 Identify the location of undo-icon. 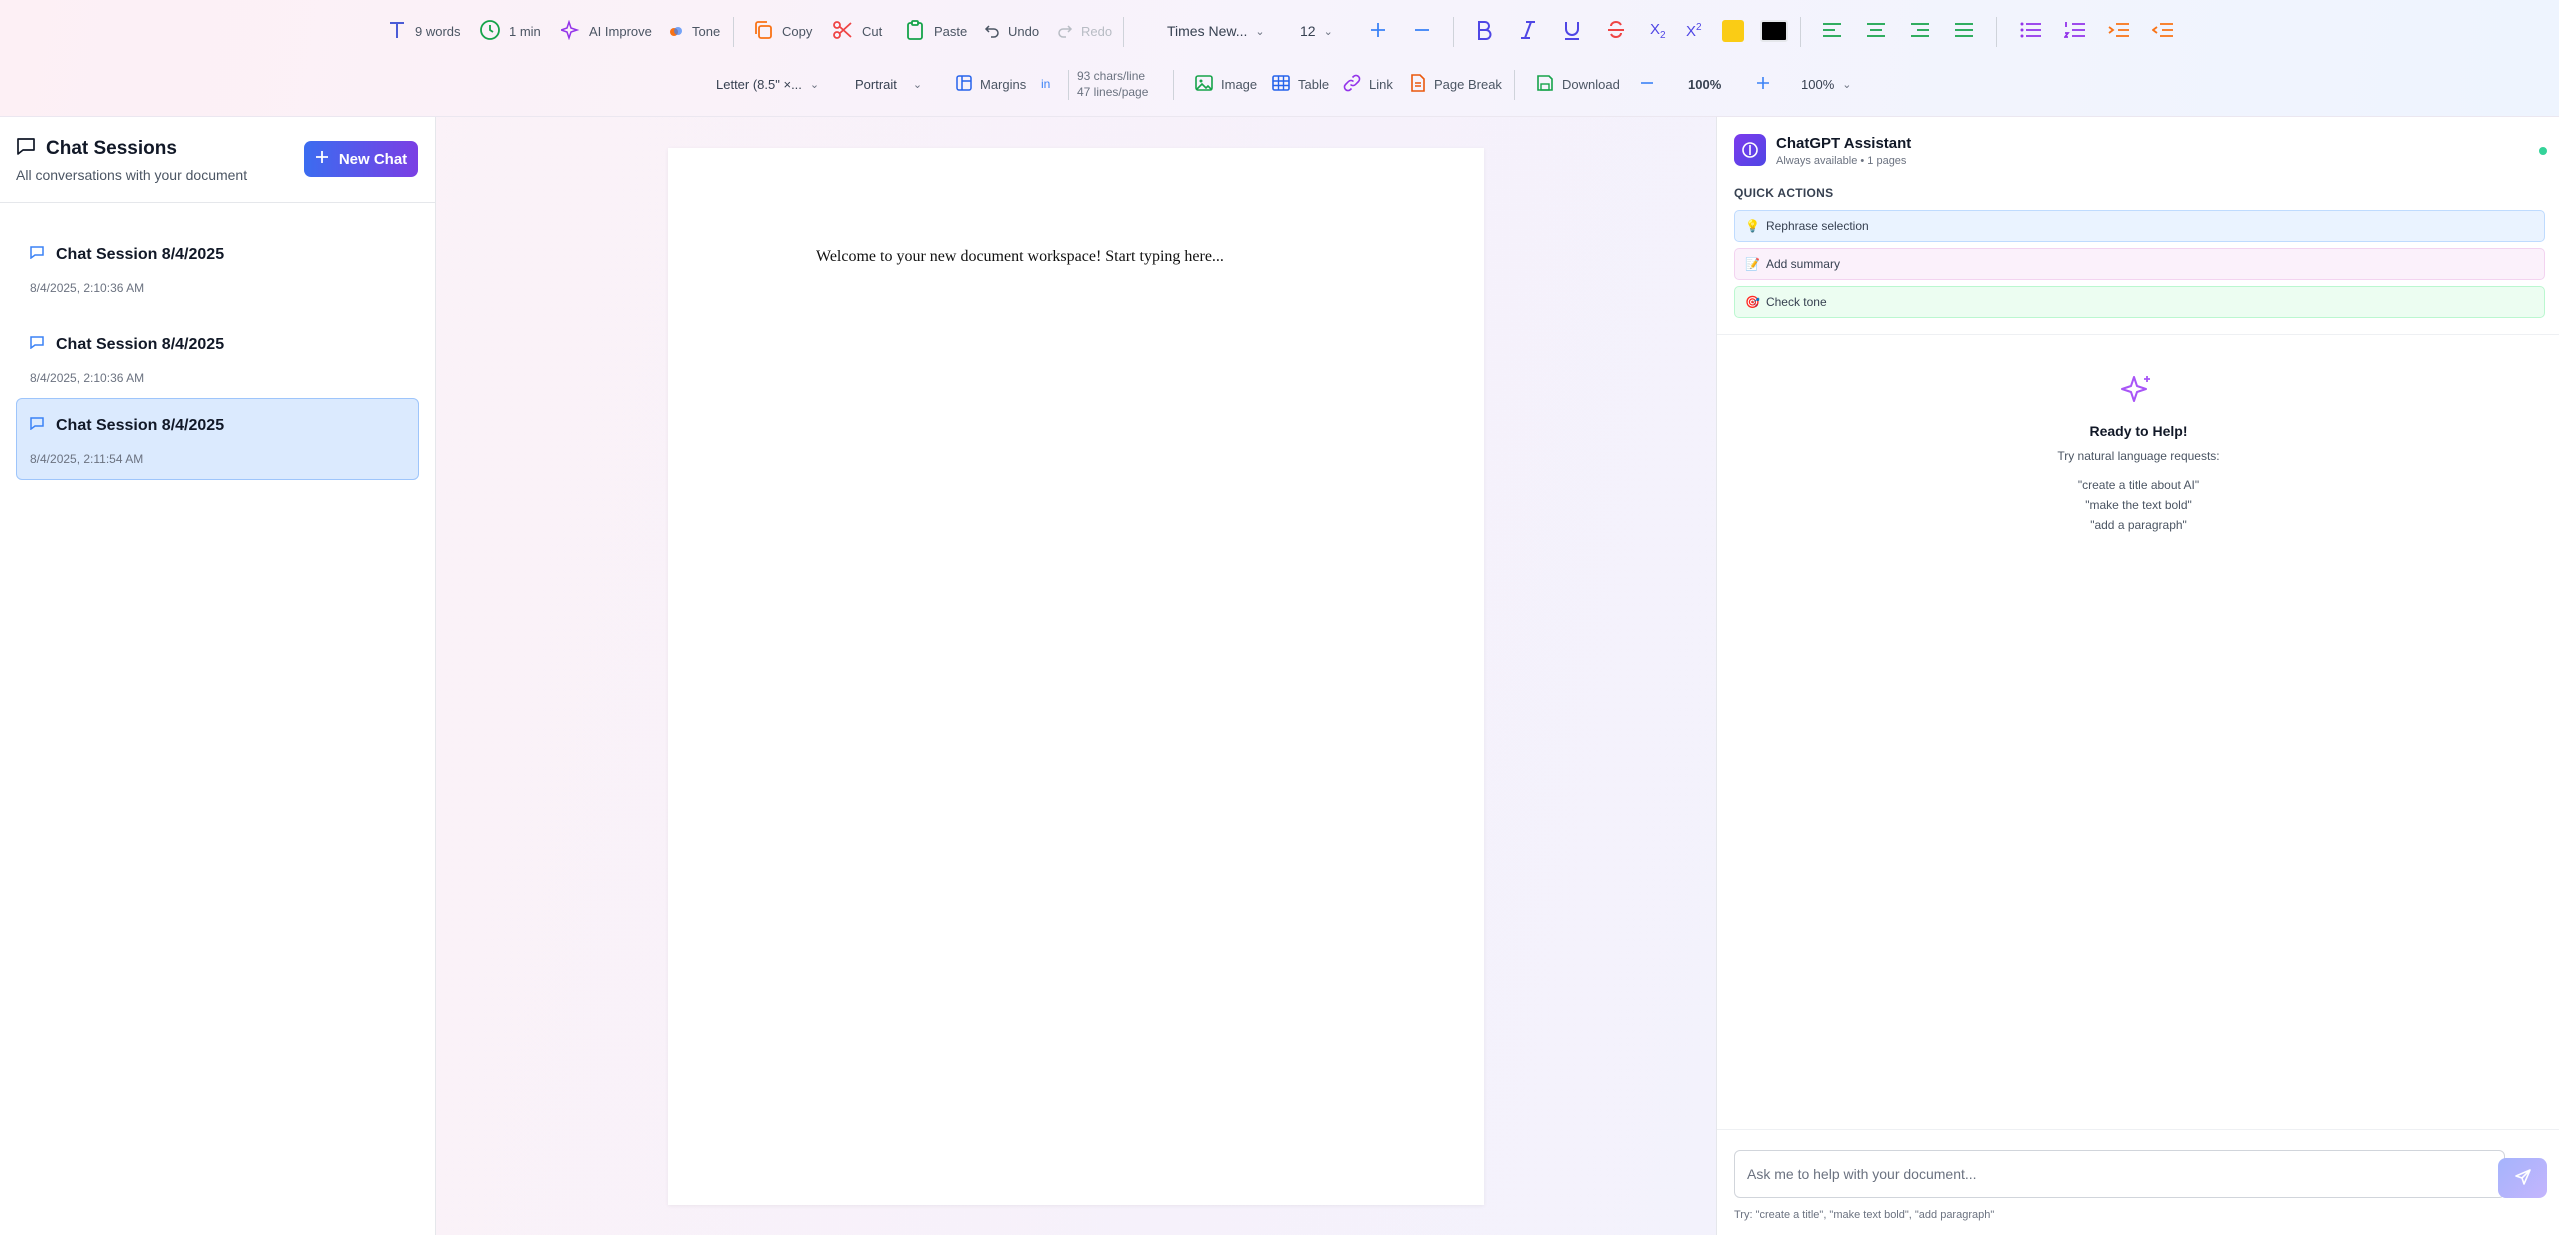
(992, 31).